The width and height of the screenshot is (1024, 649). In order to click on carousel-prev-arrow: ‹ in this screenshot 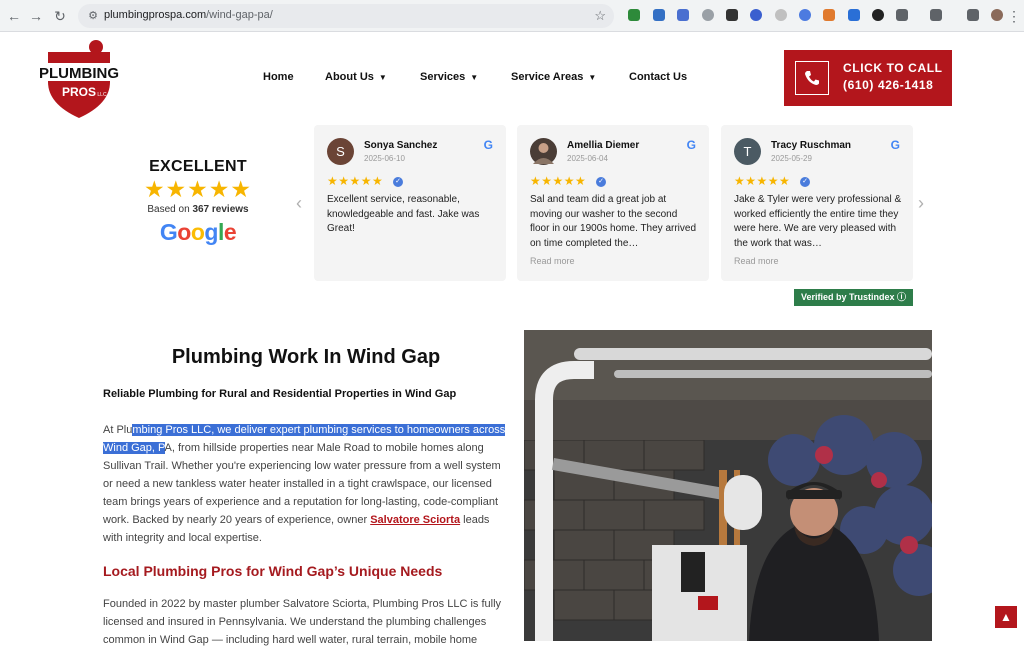, I will do `click(299, 203)`.